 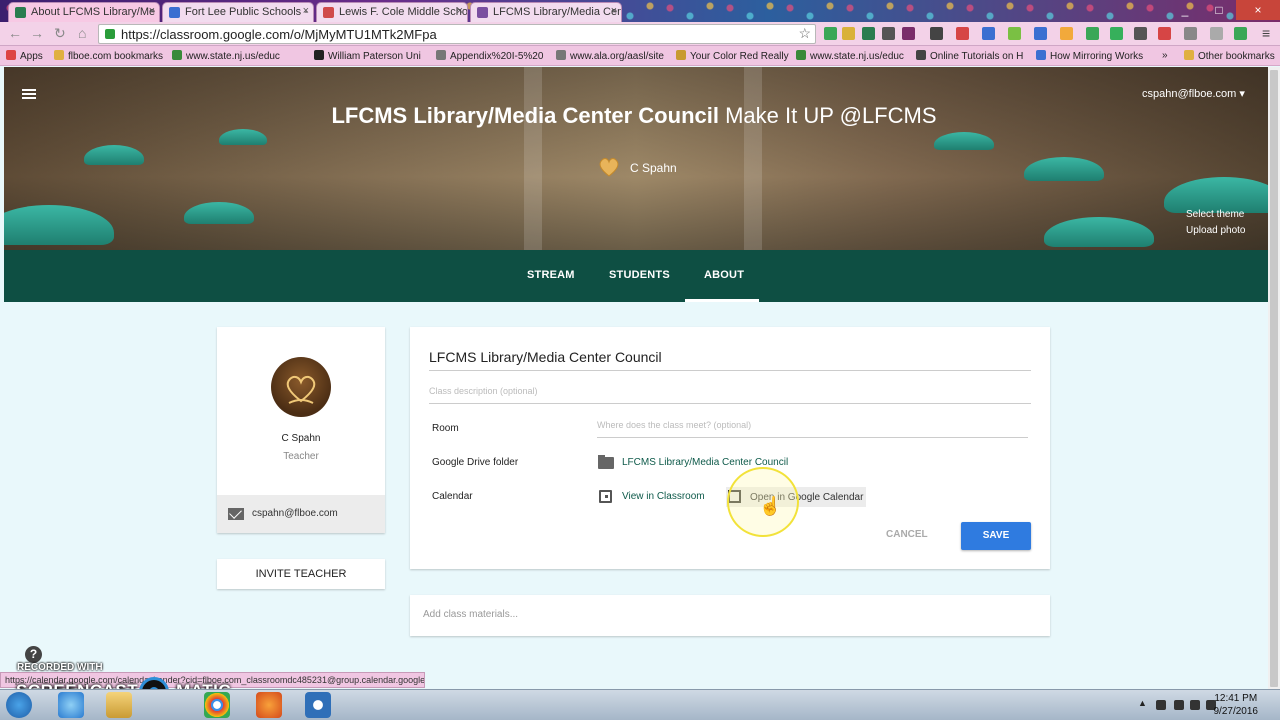 I want to click on system-clock: 12:41 PM 9/27/2016, so click(x=1236, y=705).